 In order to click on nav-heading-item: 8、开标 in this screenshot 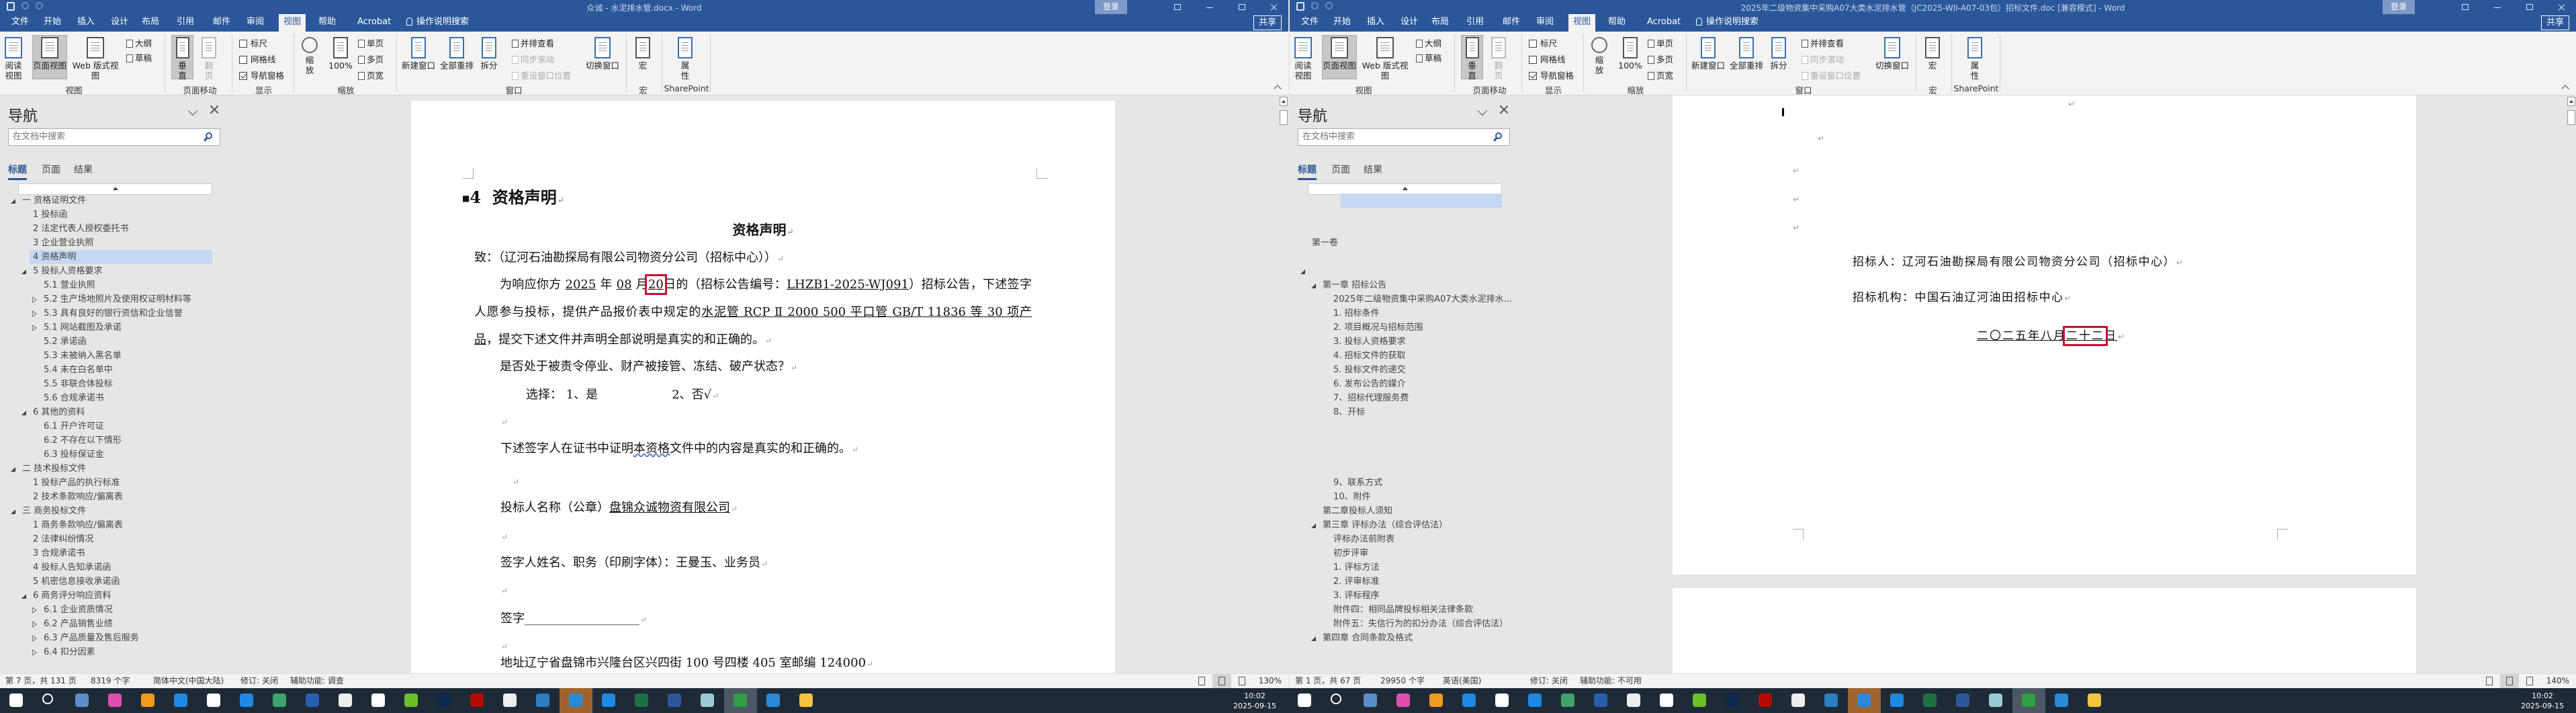, I will do `click(1416, 412)`.